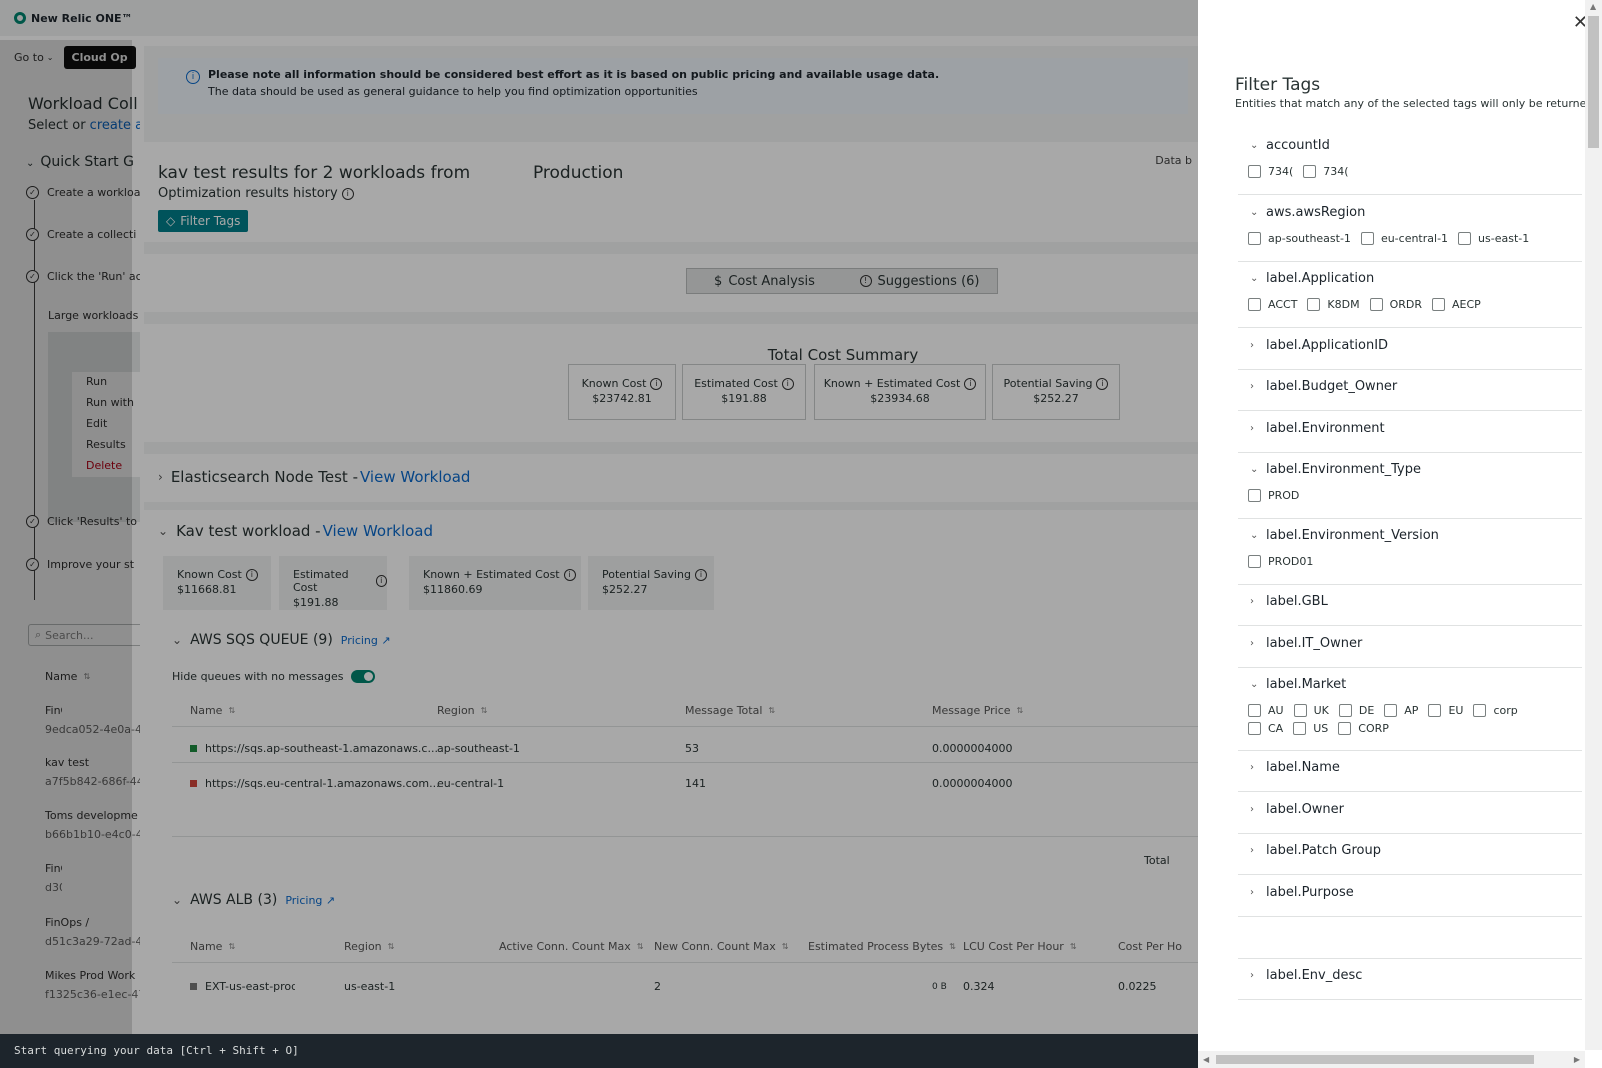 The width and height of the screenshot is (1602, 1068). What do you see at coordinates (1306, 975) in the screenshot?
I see `tag-group-header: › label.Env_desc` at bounding box center [1306, 975].